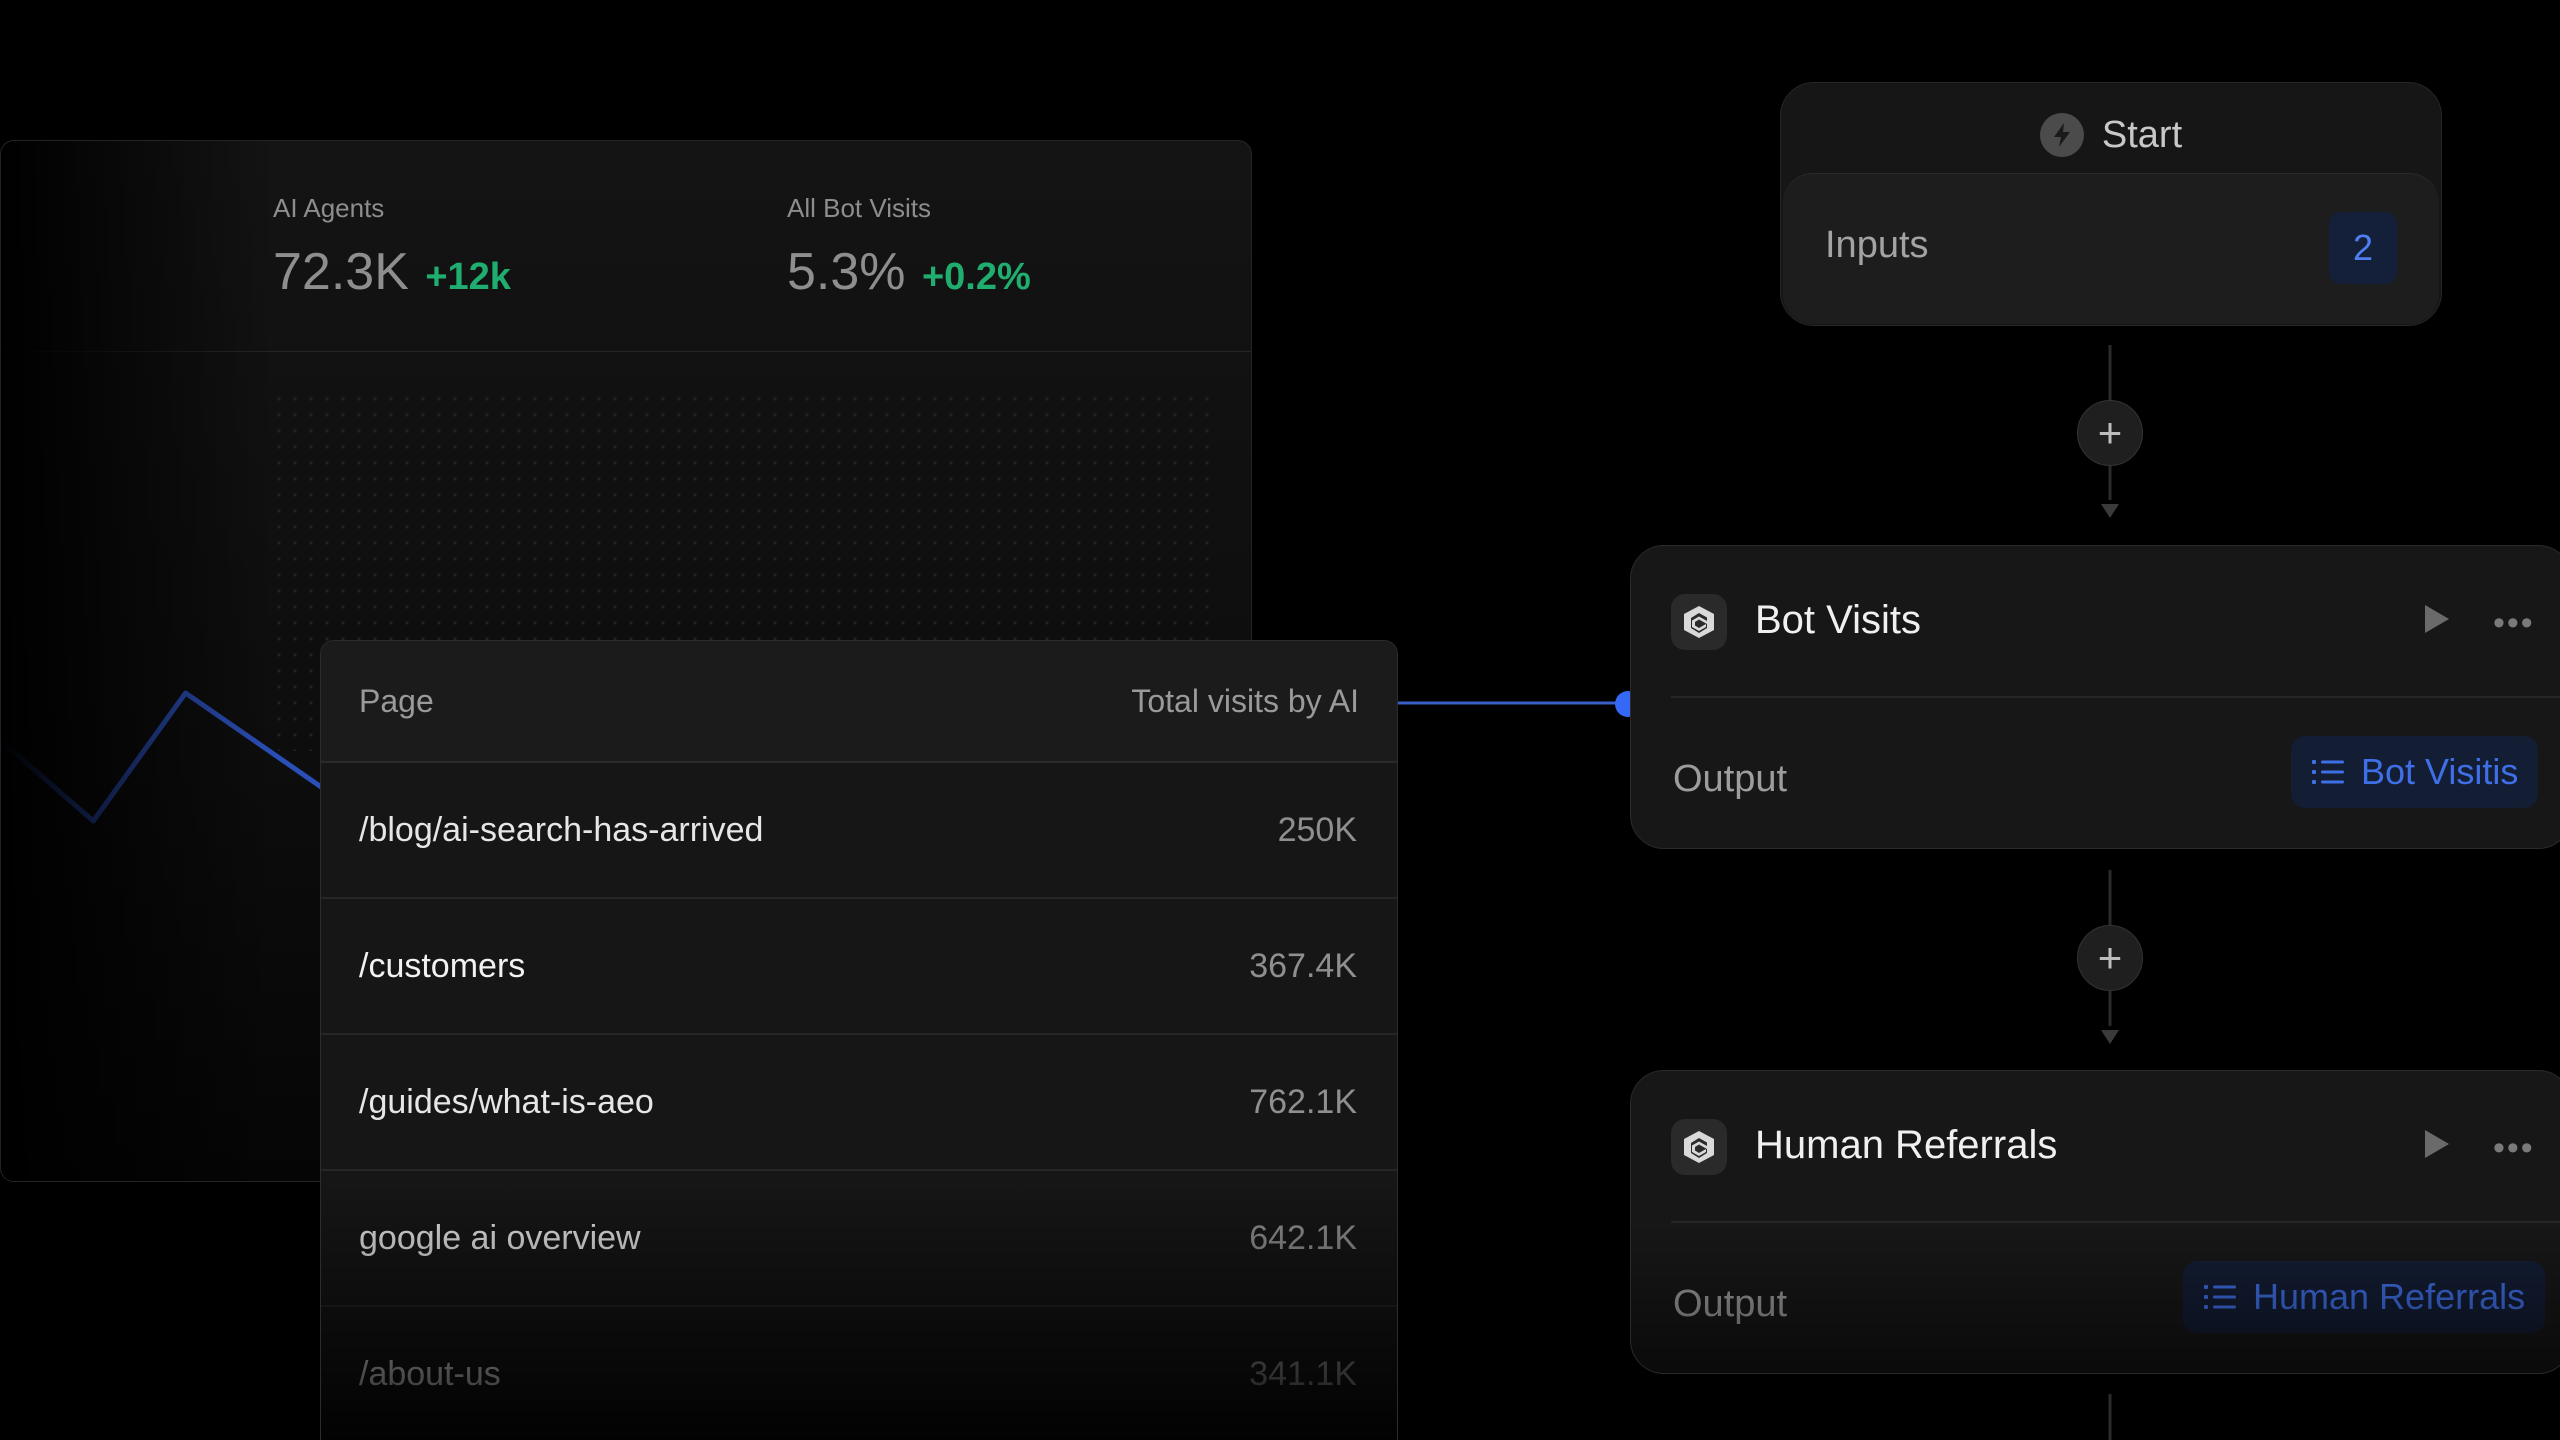 The image size is (2560, 1440). What do you see at coordinates (2061, 135) in the screenshot?
I see `bolt-icon` at bounding box center [2061, 135].